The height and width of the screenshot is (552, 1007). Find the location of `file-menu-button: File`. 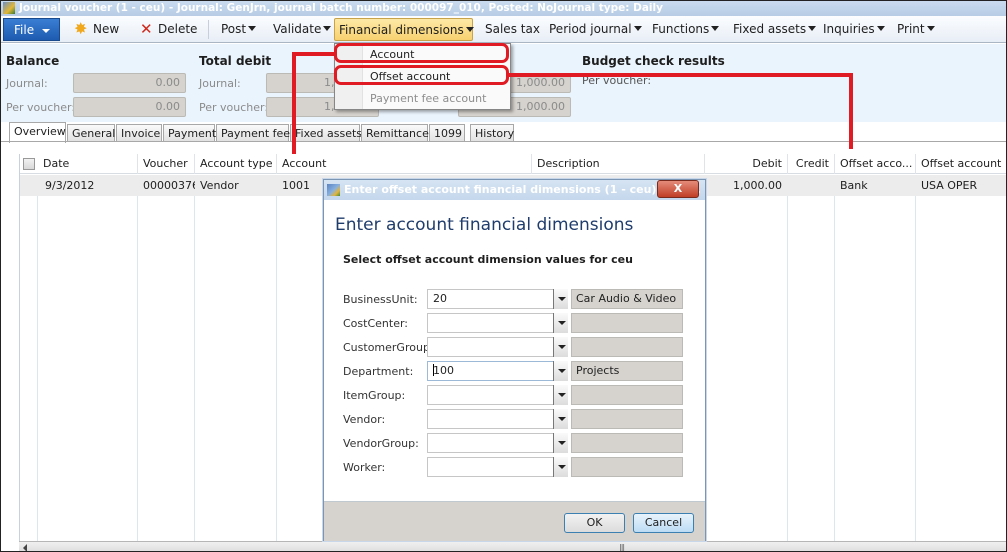

file-menu-button: File is located at coordinates (31, 29).